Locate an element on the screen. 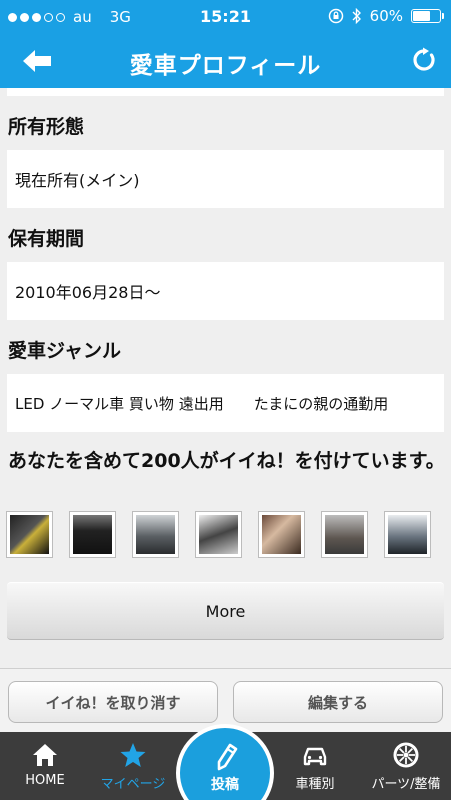 Image resolution: width=451 pixels, height=800 pixels. page-title: 愛車プロフィール is located at coordinates (225, 66).